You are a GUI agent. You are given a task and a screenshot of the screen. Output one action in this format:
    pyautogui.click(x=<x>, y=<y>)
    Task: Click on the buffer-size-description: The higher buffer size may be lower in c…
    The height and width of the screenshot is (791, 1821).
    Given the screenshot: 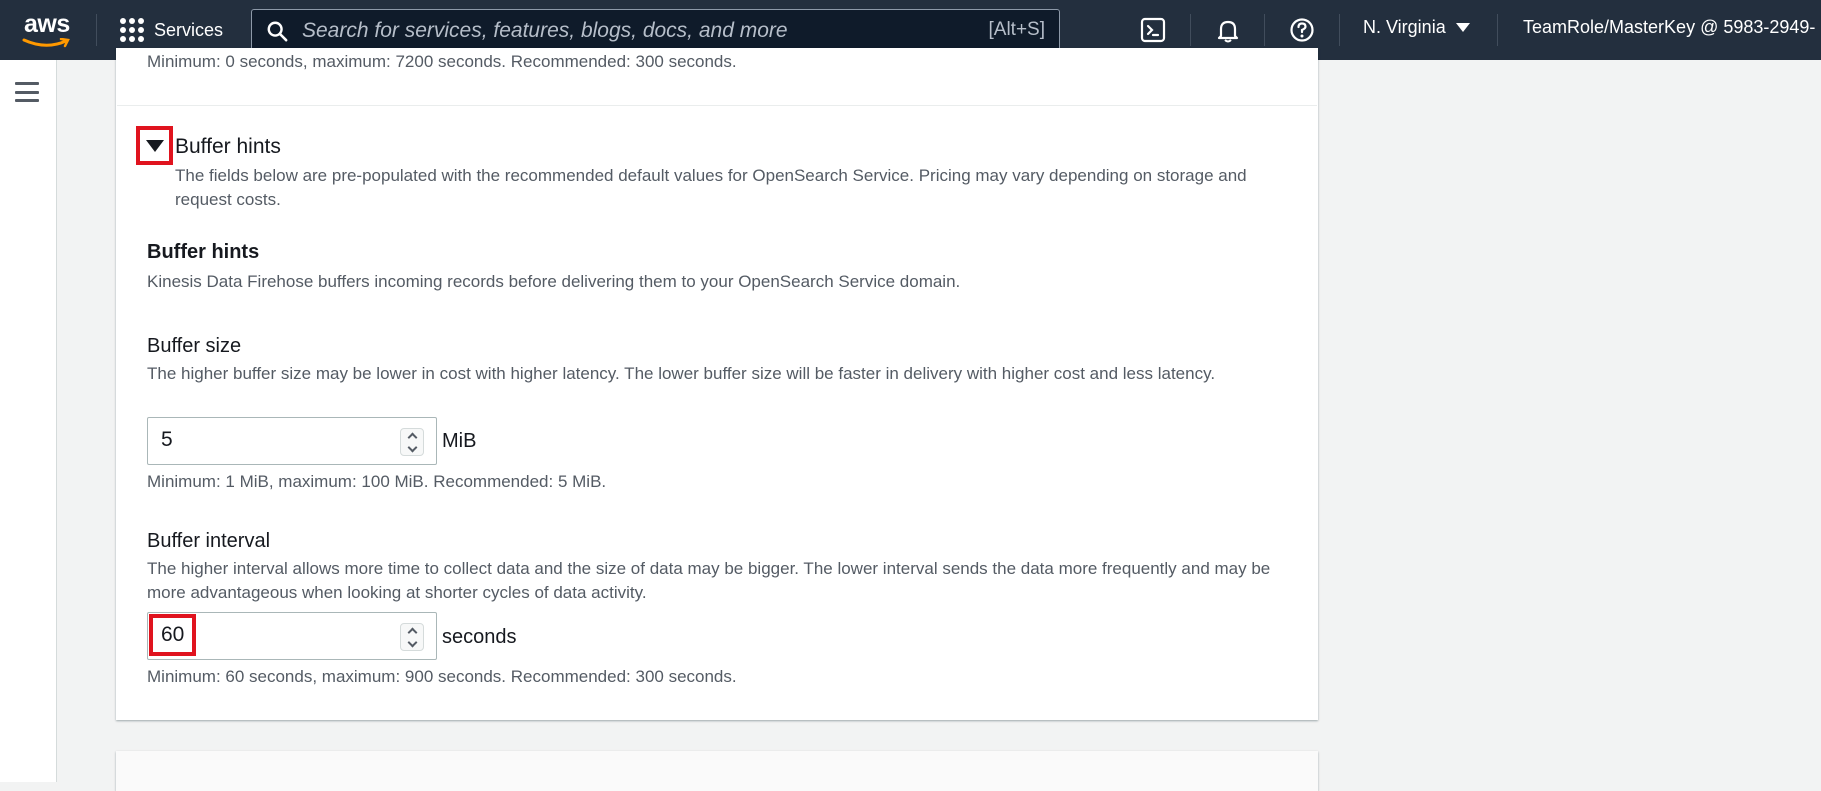 What is the action you would take?
    pyautogui.click(x=681, y=373)
    